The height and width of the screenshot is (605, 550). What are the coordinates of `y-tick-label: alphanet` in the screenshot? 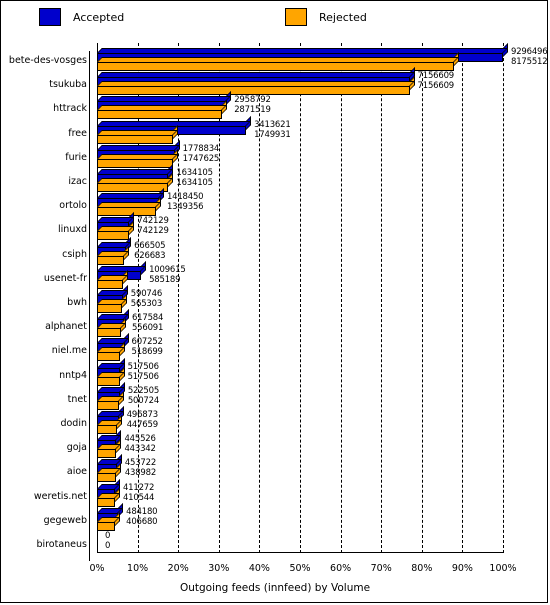 It's located at (66, 327).